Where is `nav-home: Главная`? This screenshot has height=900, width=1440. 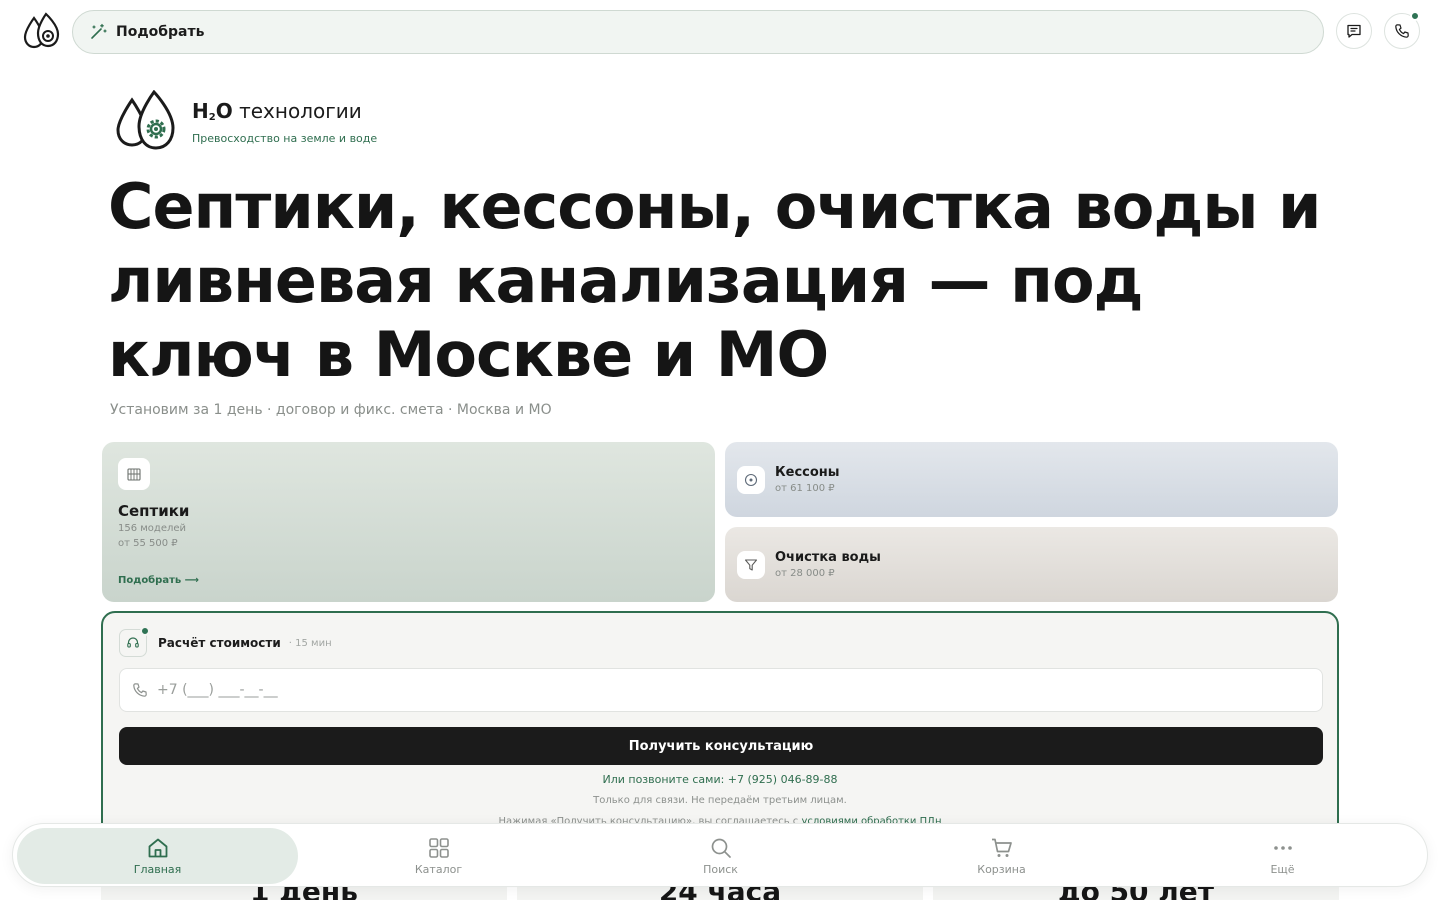
nav-home: Главная is located at coordinates (157, 856).